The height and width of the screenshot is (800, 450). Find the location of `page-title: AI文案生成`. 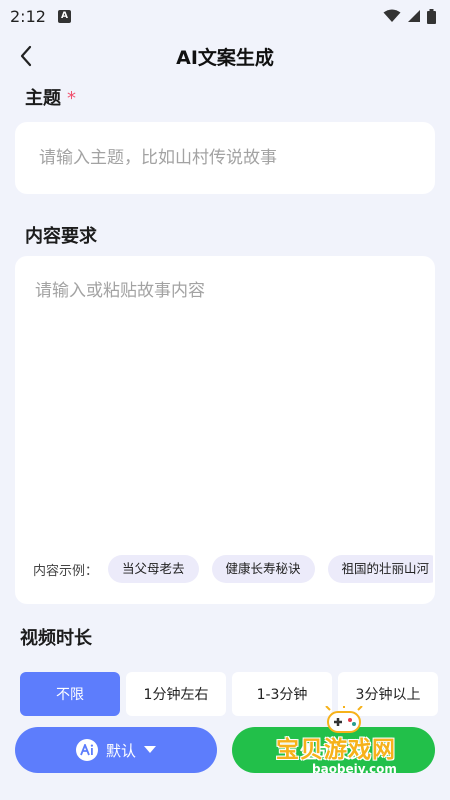

page-title: AI文案生成 is located at coordinates (225, 57).